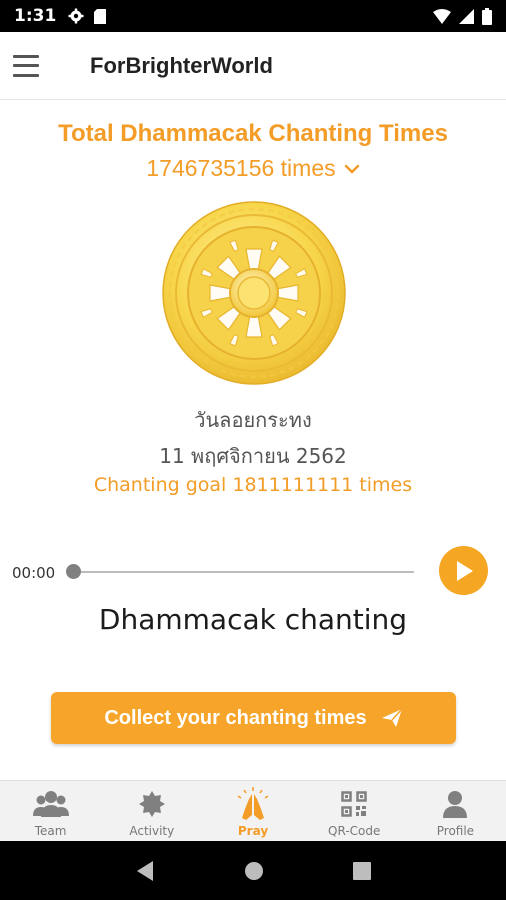  I want to click on dhamma-wheel-image, so click(254, 293).